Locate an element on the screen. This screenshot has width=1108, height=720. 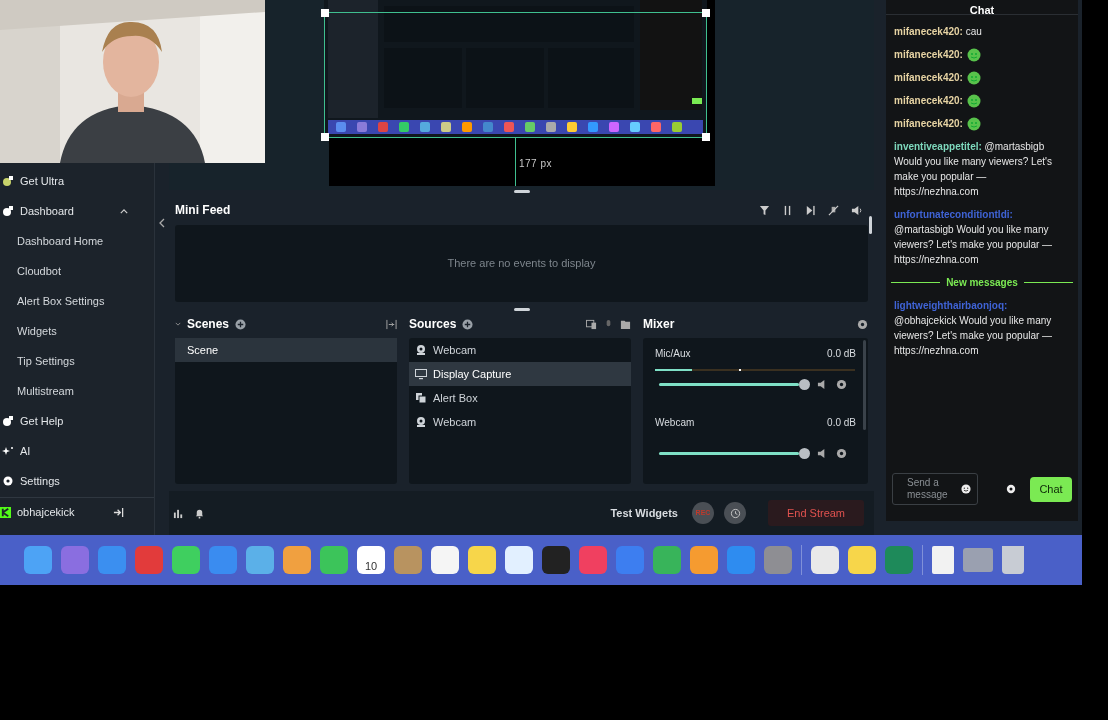
history-icon is located at coordinates (735, 513).